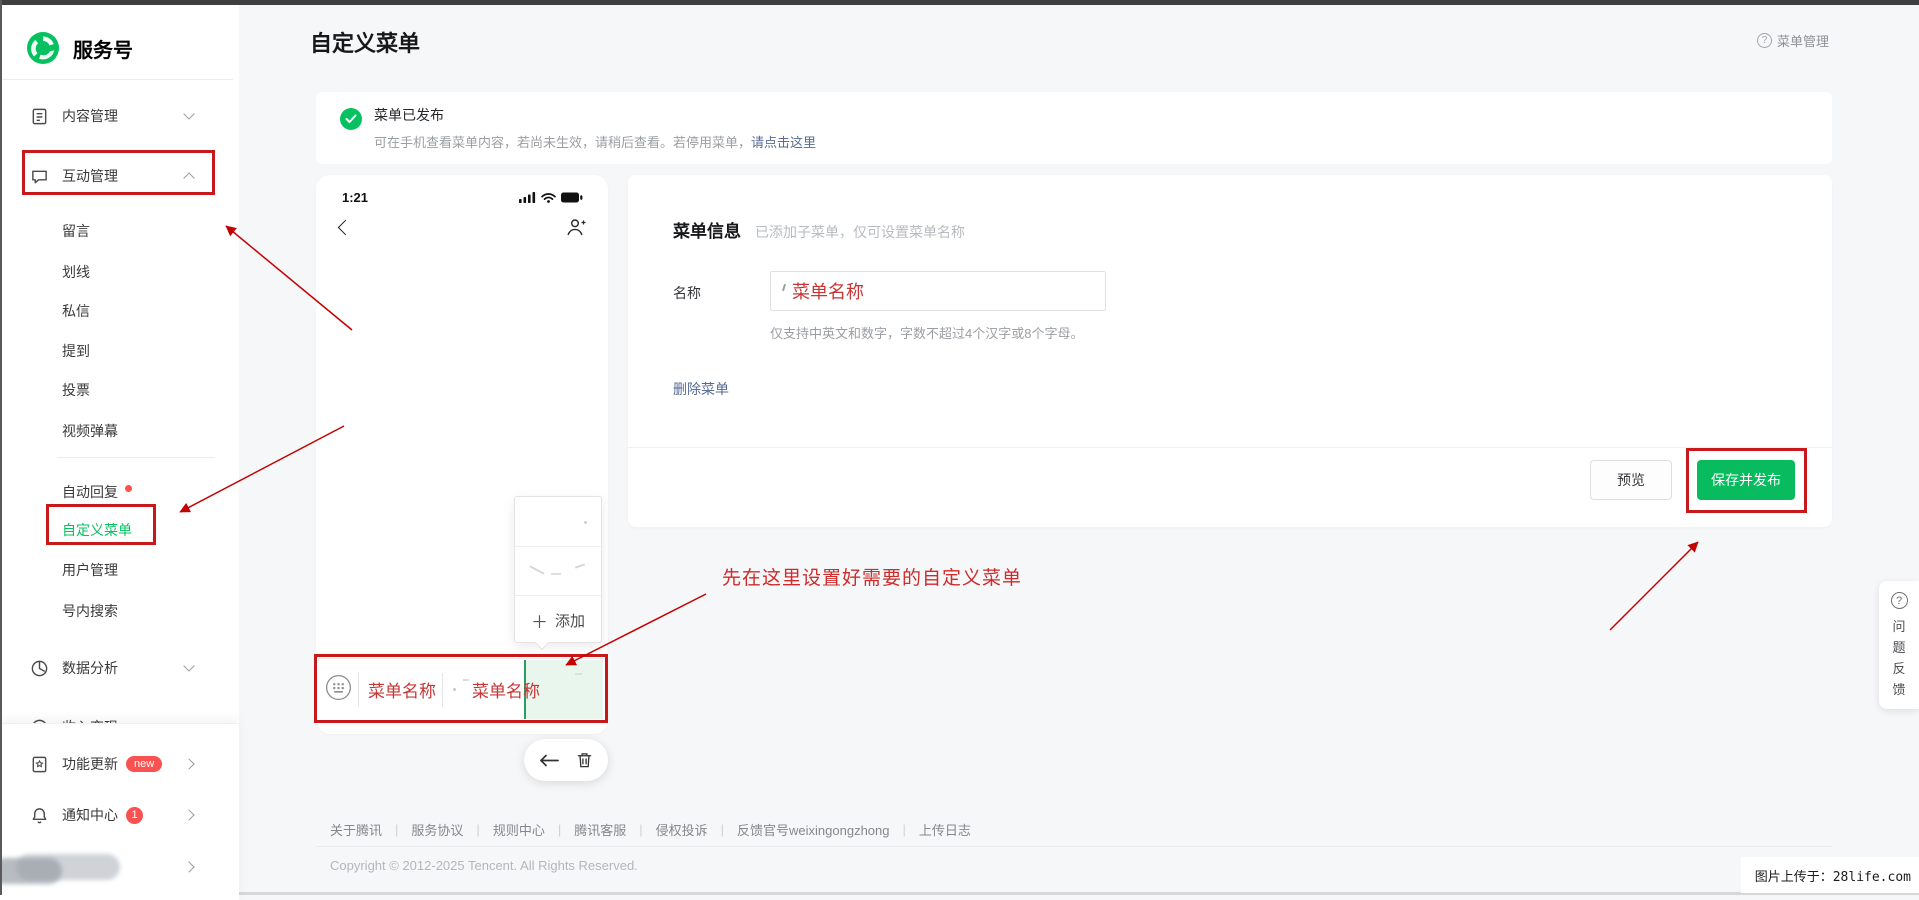  What do you see at coordinates (90, 570) in the screenshot?
I see `sidebar-item-label: 用户管理` at bounding box center [90, 570].